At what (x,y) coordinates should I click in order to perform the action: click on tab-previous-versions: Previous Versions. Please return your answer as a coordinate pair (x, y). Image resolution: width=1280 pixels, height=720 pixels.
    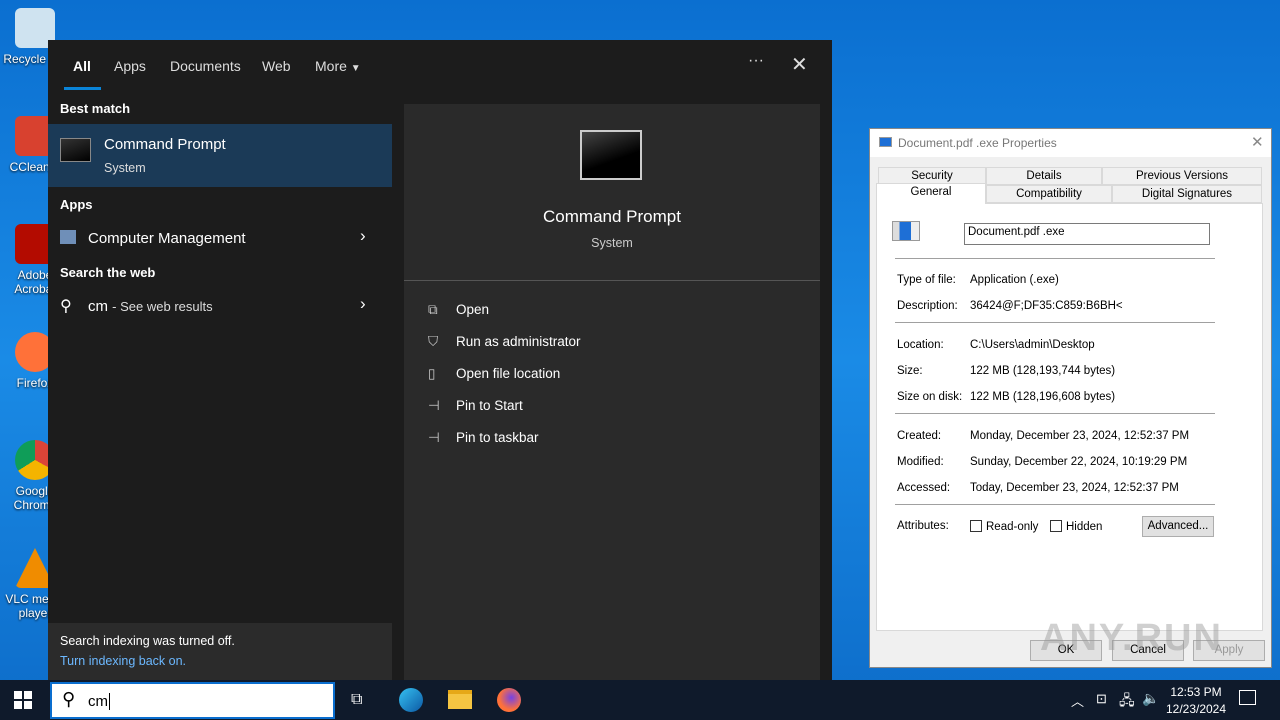
    Looking at the image, I should click on (1182, 176).